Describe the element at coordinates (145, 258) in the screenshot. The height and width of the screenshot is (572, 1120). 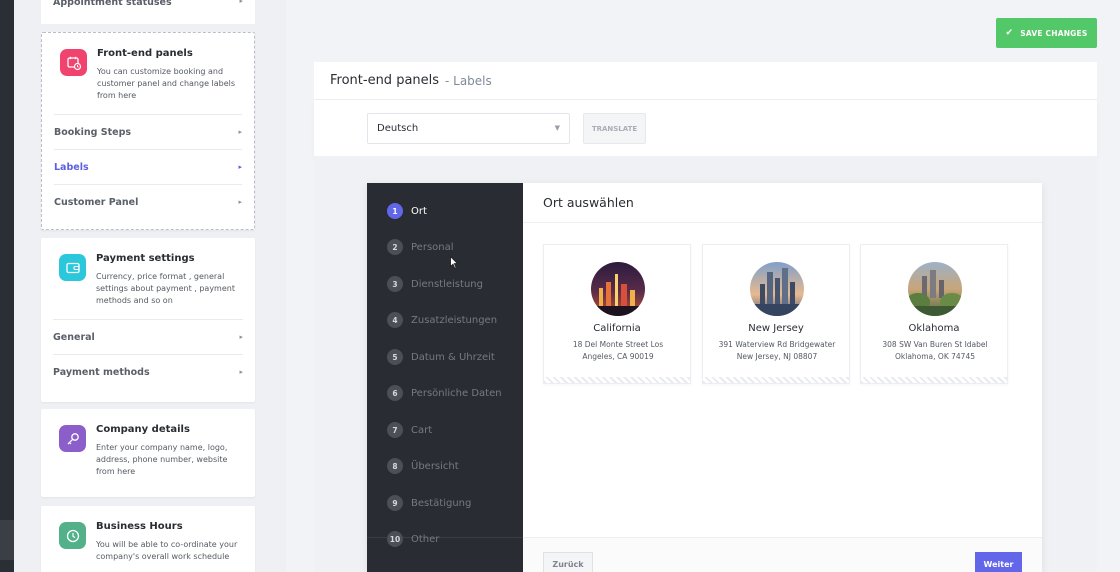
I see `card-title: Payment settings` at that location.